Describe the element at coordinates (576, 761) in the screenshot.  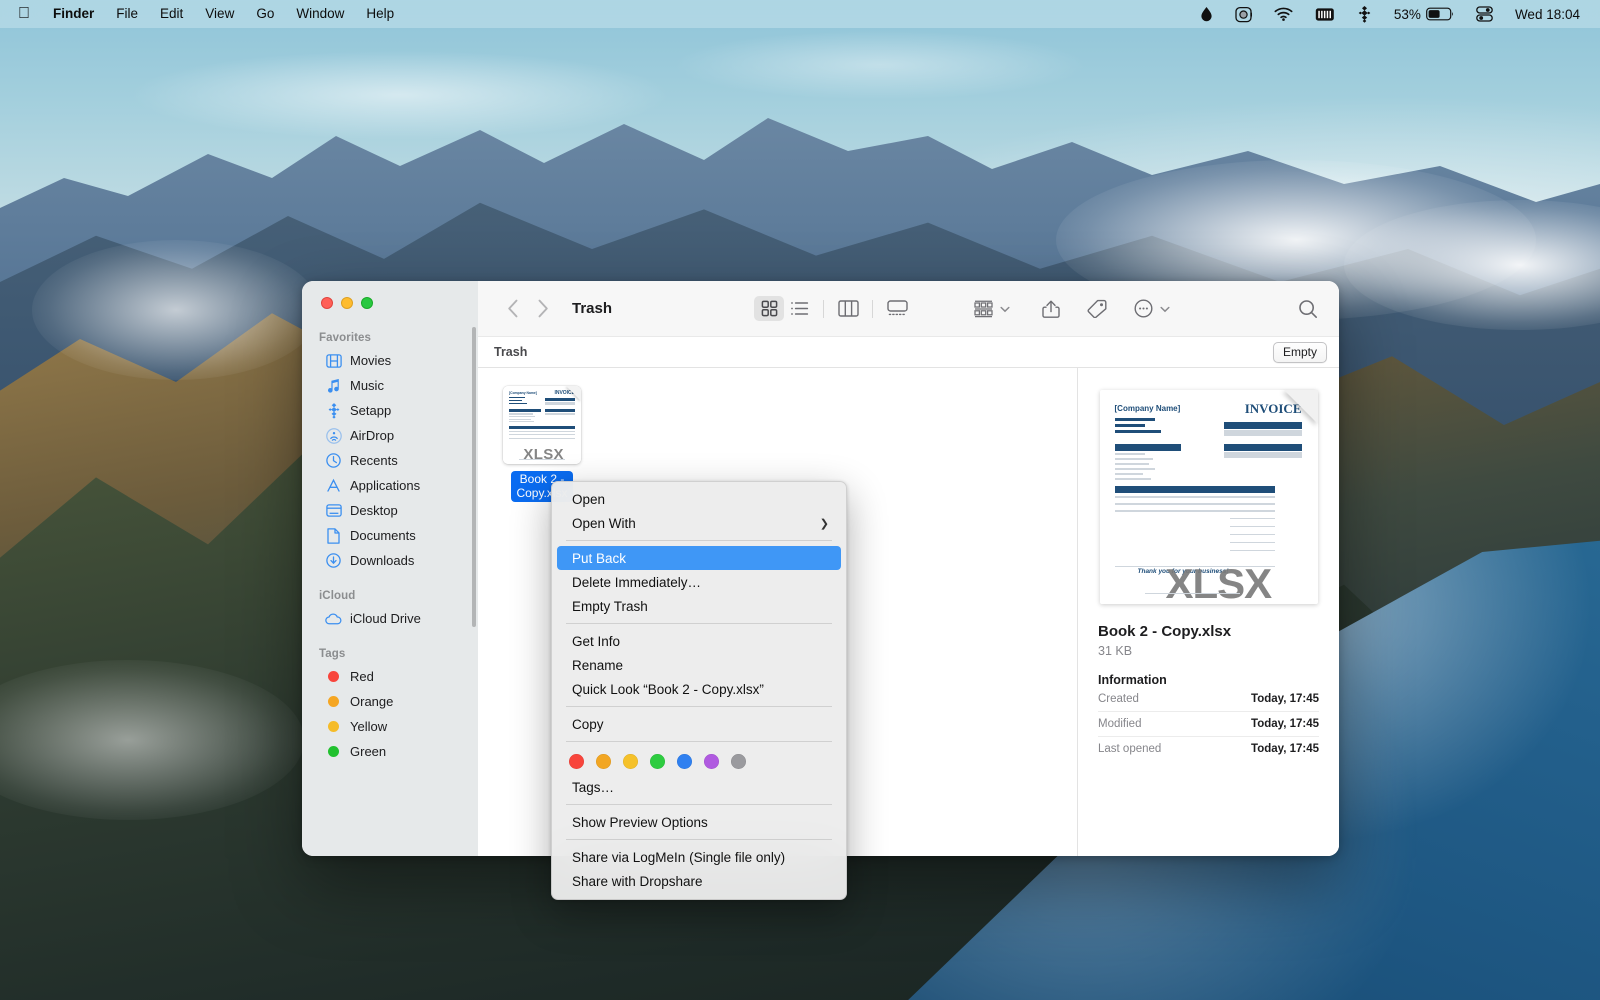
I see `tag-swatch-red` at that location.